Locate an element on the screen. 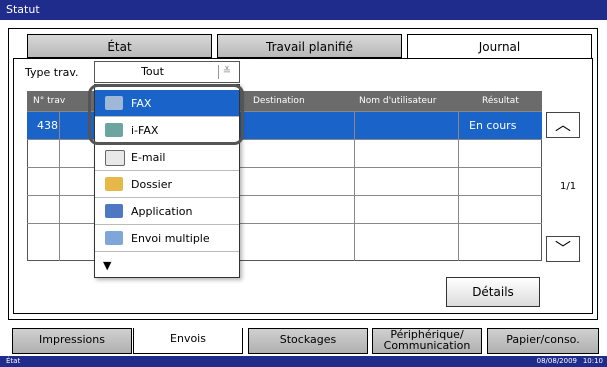 Image resolution: width=607 pixels, height=367 pixels. menu-item-label: i-FAX is located at coordinates (145, 130).